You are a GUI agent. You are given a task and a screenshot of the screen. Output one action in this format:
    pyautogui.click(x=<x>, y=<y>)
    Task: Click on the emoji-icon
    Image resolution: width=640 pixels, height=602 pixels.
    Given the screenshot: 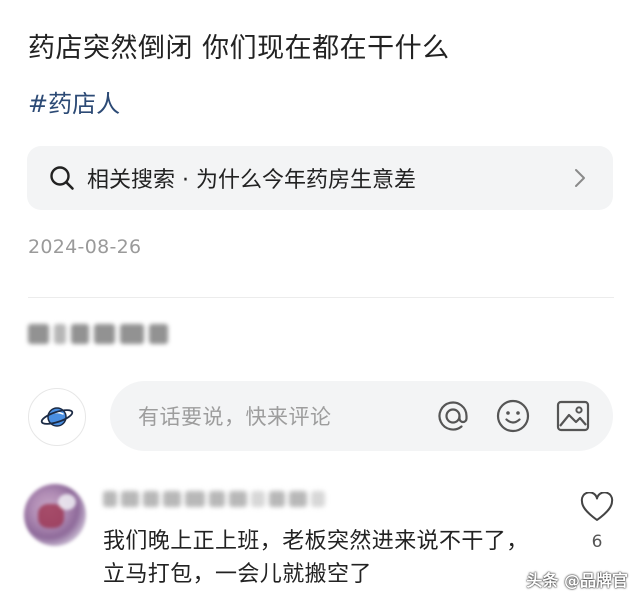 What is the action you would take?
    pyautogui.click(x=513, y=416)
    